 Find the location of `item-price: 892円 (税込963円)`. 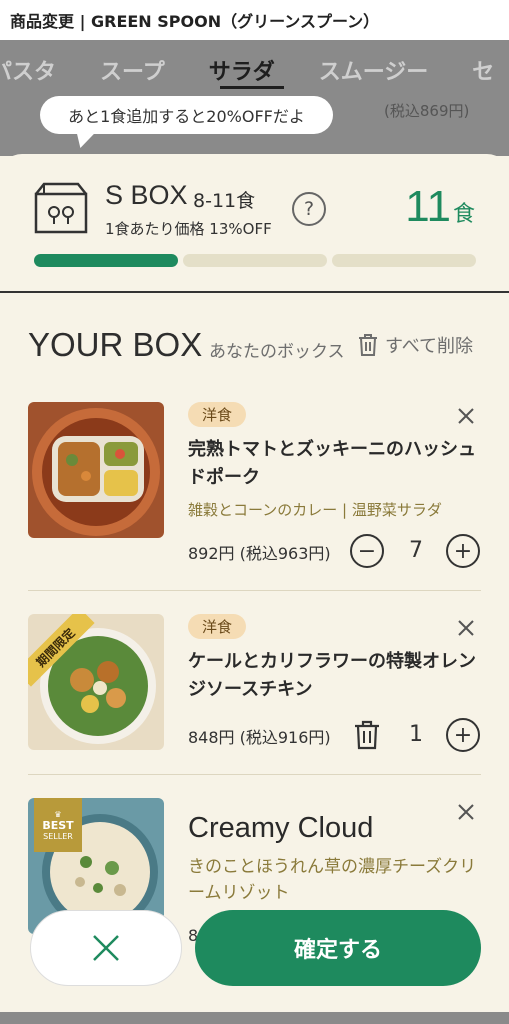

item-price: 892円 (税込963円) is located at coordinates (259, 553).